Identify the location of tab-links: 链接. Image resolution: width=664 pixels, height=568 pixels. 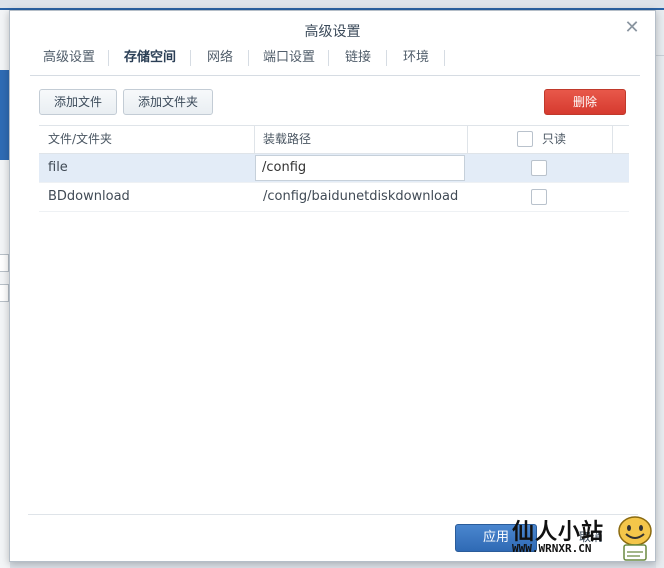
(358, 60).